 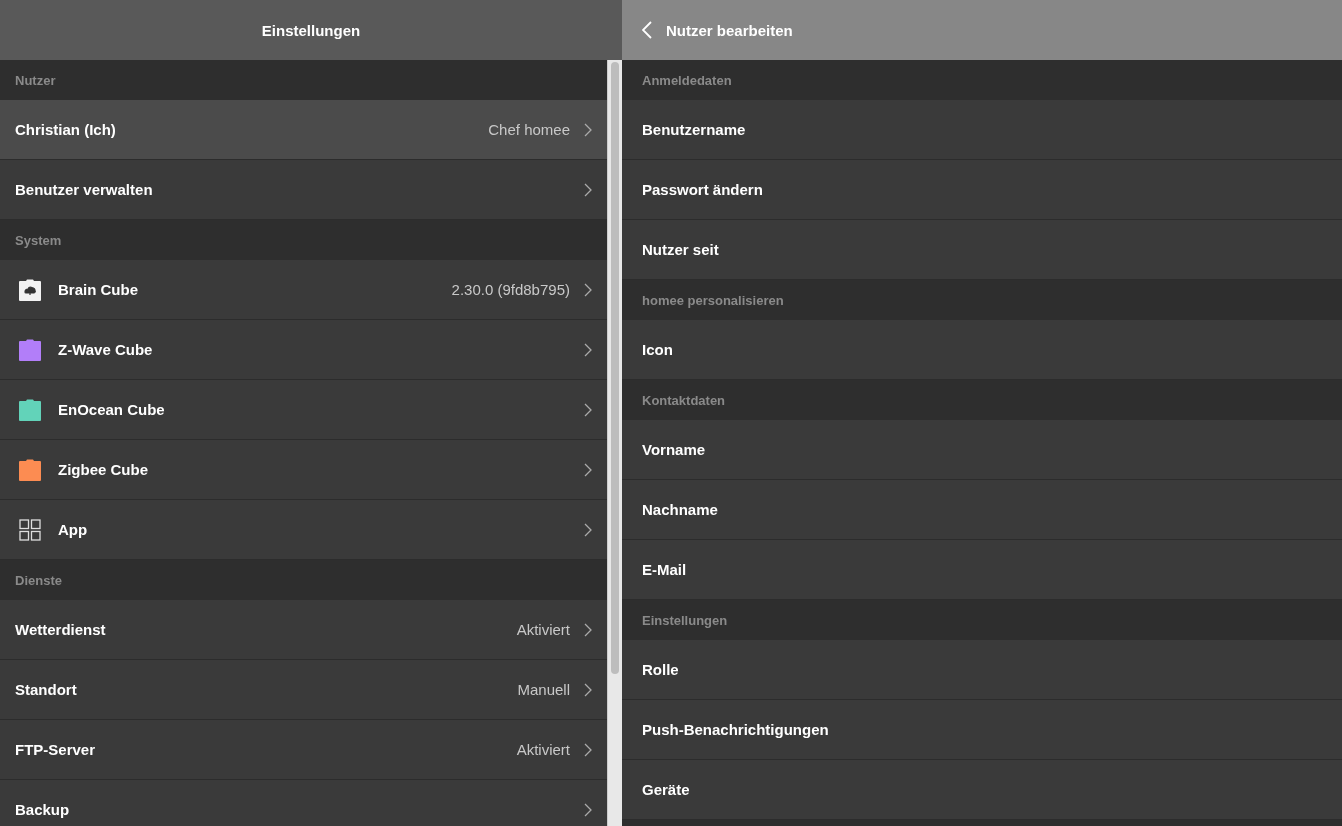 What do you see at coordinates (303, 80) in the screenshot?
I see `section-header: Nutzer` at bounding box center [303, 80].